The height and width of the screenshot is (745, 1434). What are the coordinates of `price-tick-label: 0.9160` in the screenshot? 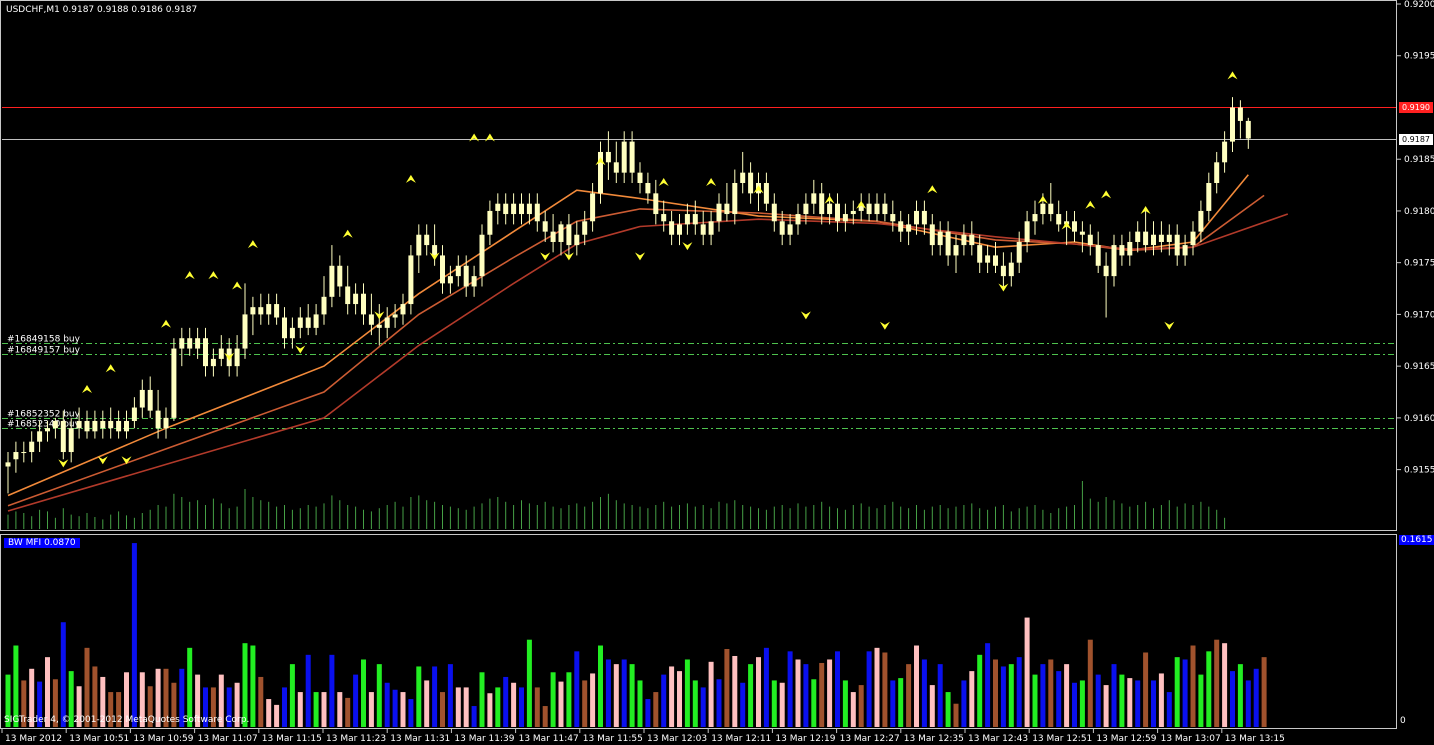 It's located at (1419, 419).